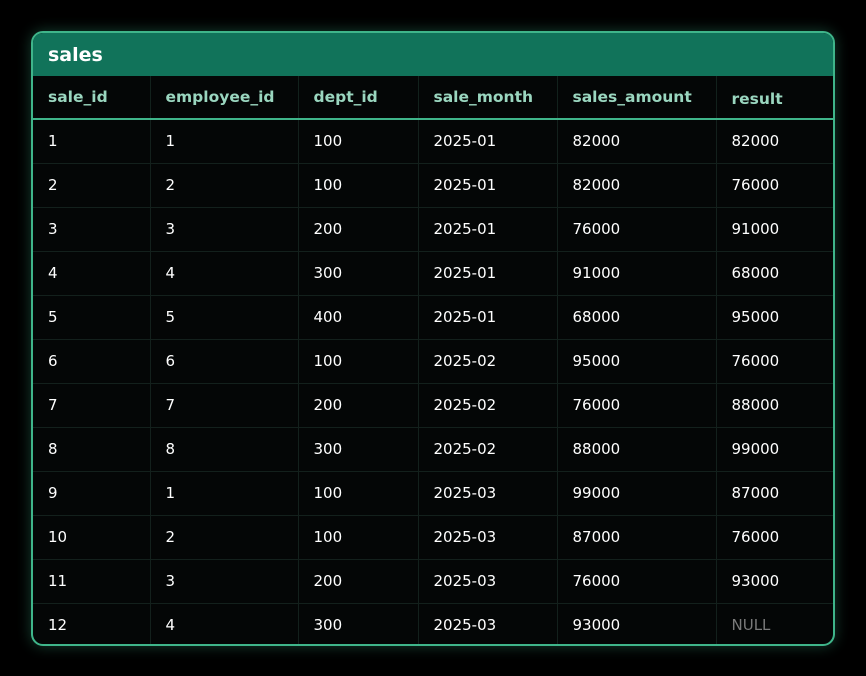 The image size is (866, 676). What do you see at coordinates (92, 273) in the screenshot?
I see `cell-sale-id: 4` at bounding box center [92, 273].